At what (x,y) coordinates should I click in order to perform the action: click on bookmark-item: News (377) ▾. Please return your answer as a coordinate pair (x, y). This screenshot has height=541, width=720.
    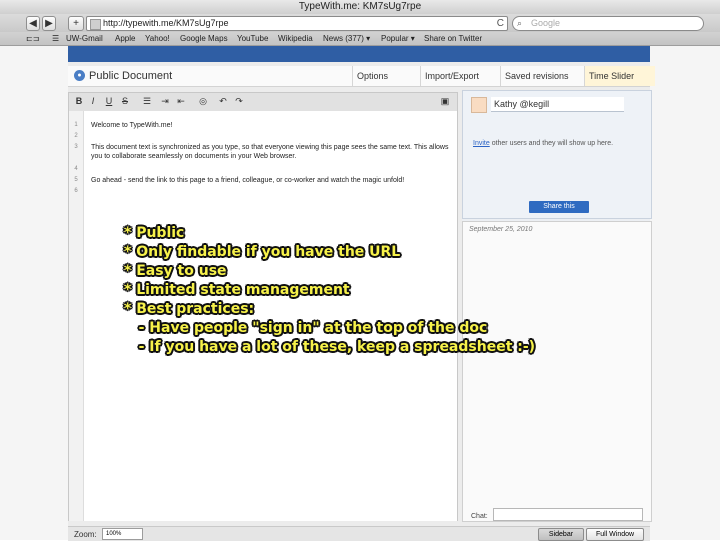
    Looking at the image, I should click on (346, 38).